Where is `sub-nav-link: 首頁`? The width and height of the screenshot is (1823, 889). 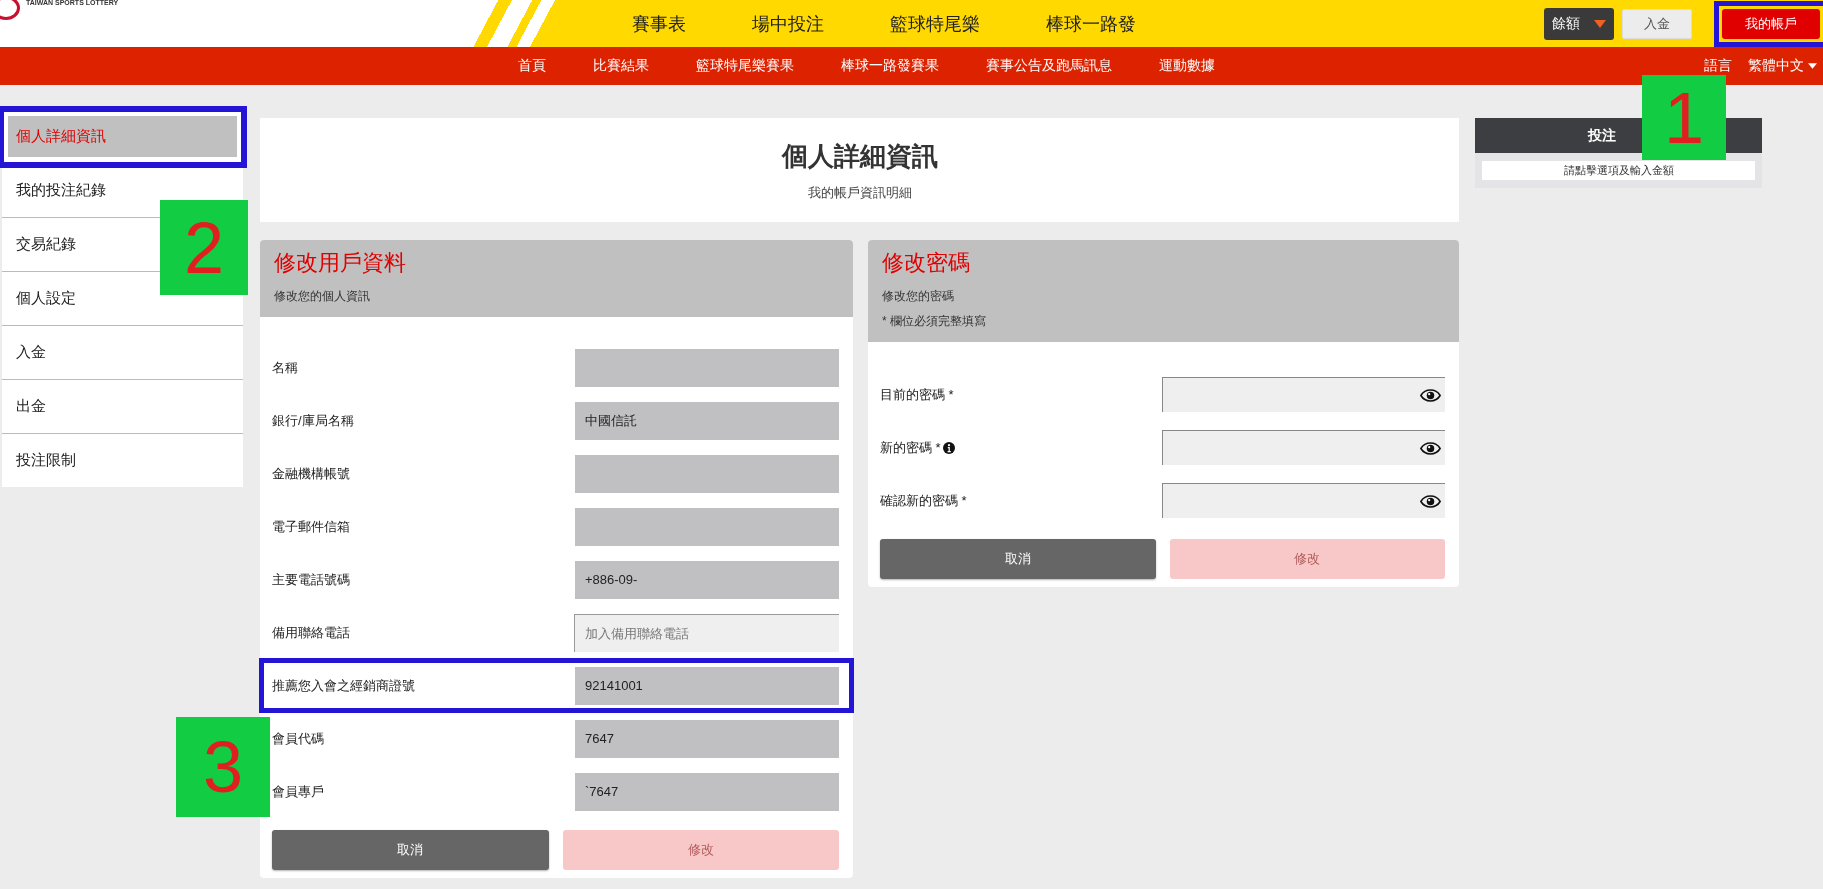
sub-nav-link: 首頁 is located at coordinates (532, 66).